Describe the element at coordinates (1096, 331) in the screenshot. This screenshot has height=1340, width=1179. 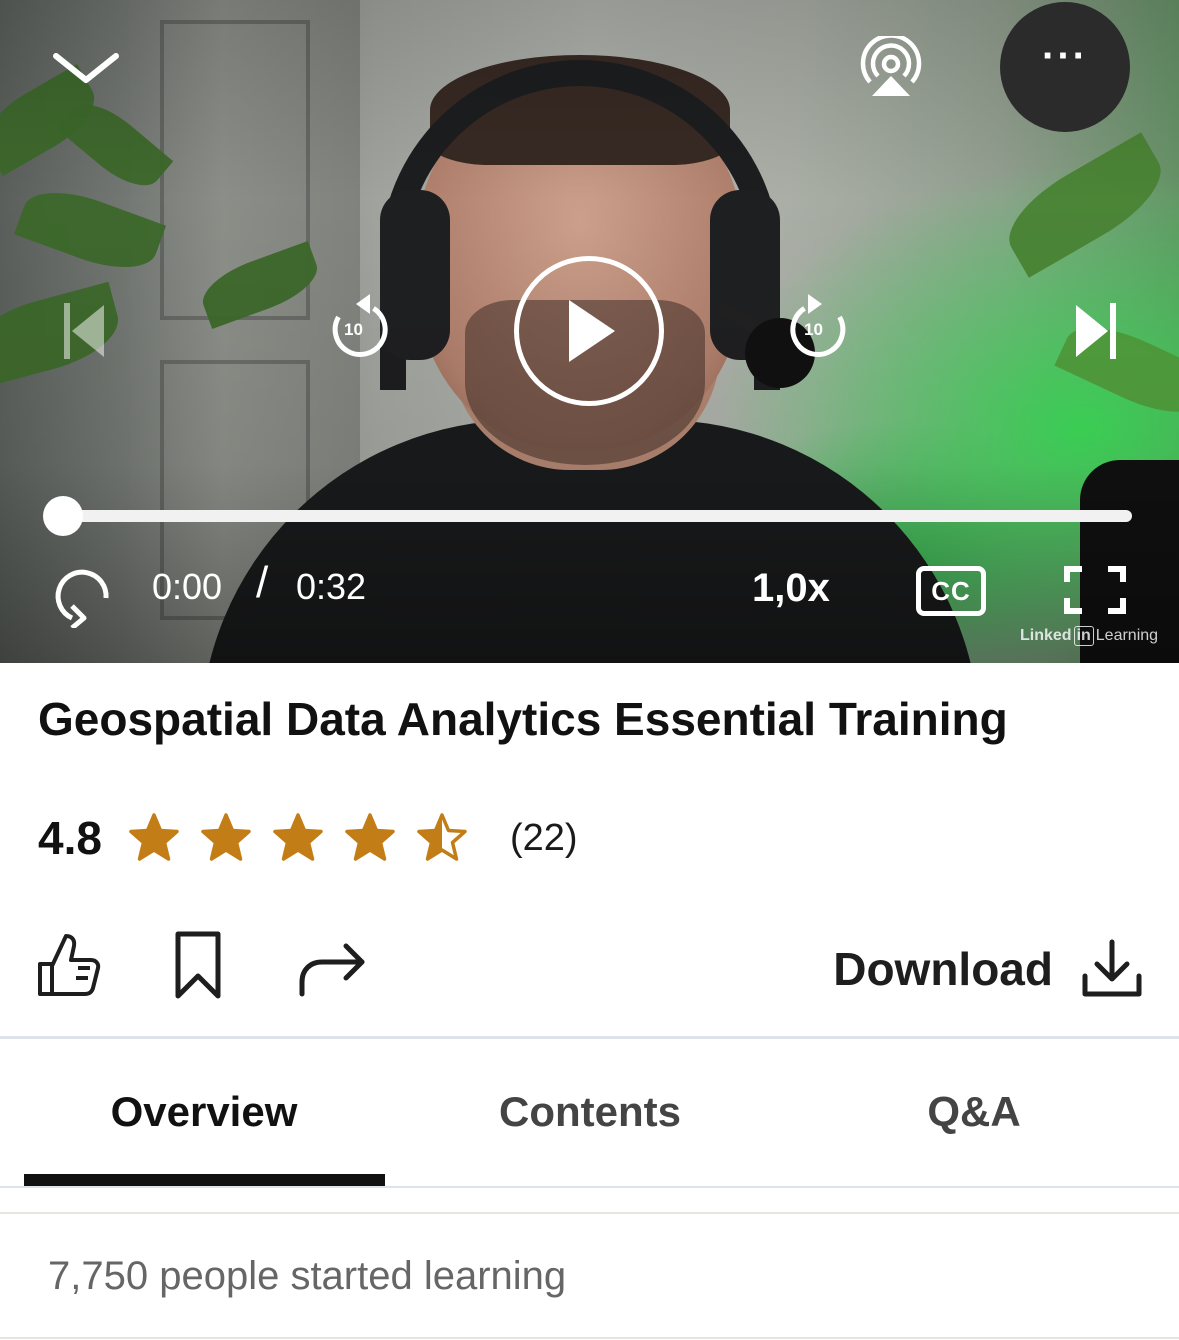
I see `skip-next-icon` at that location.